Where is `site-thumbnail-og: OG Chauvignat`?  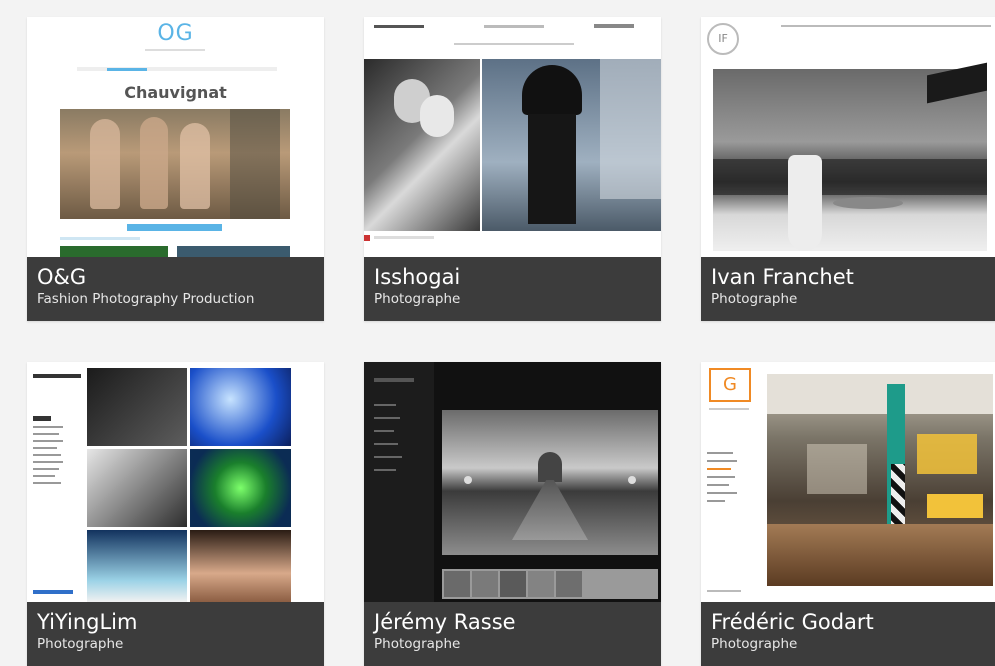
site-thumbnail-og: OG Chauvignat is located at coordinates (175, 137).